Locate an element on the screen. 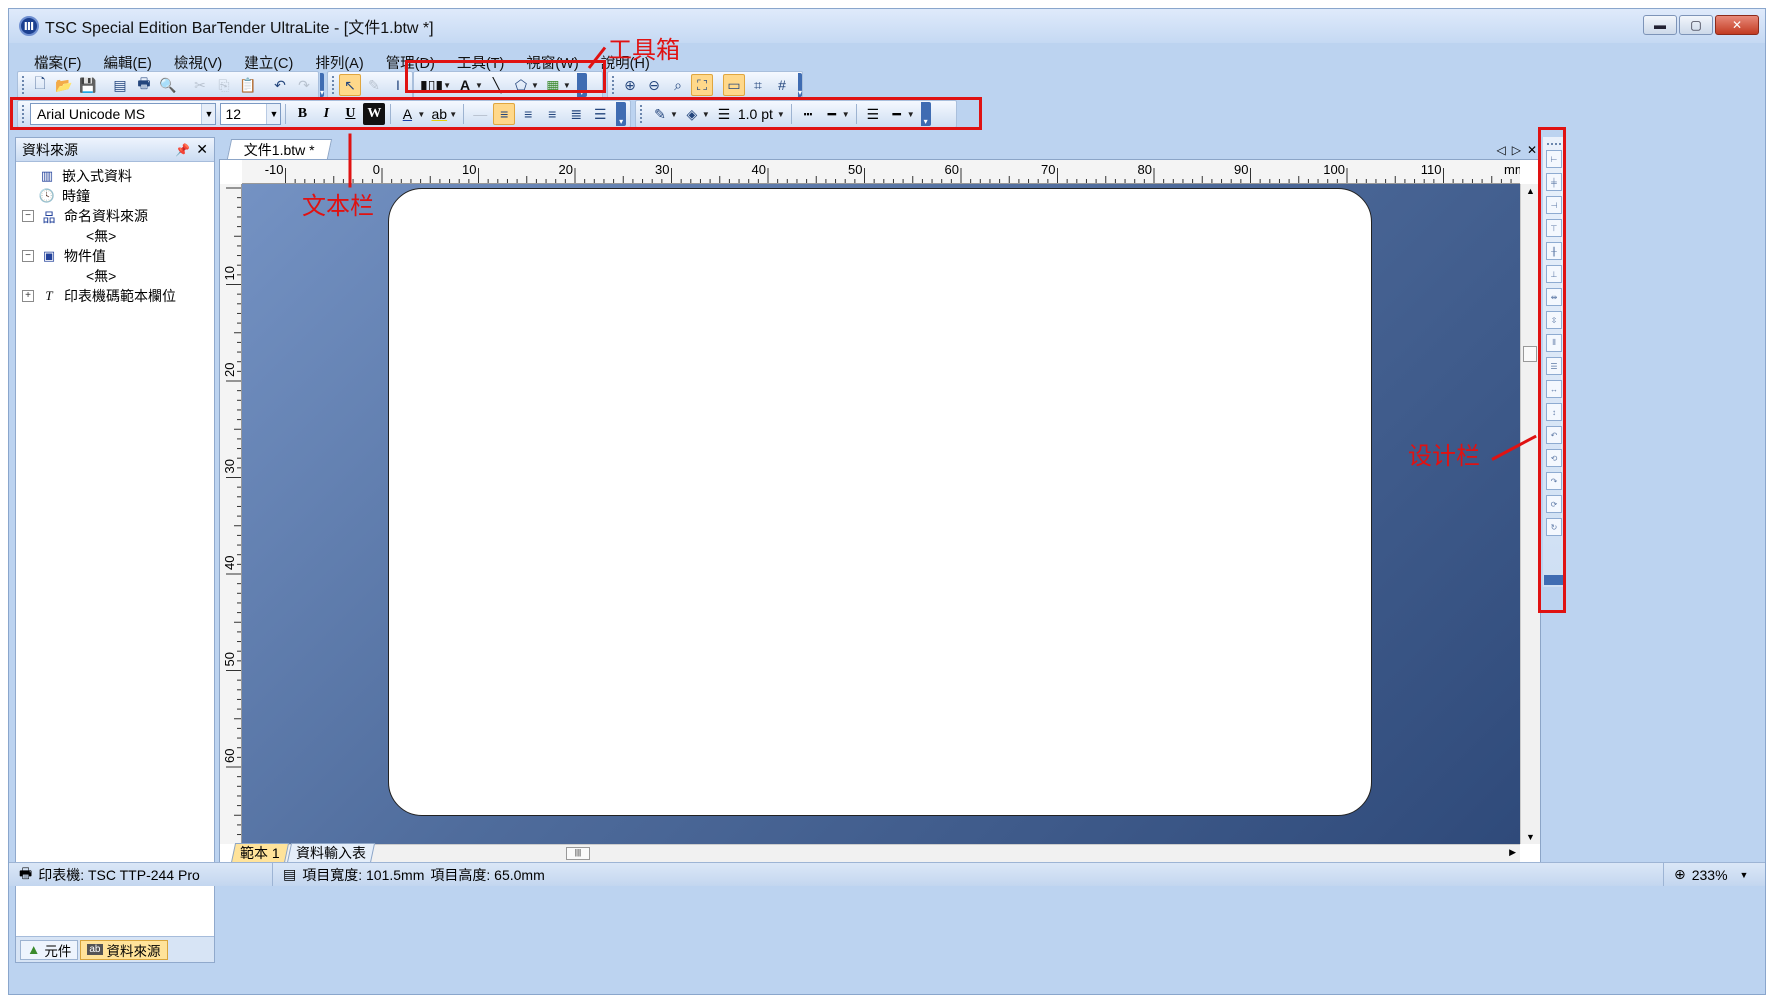 The height and width of the screenshot is (995, 1766). tab-controls: ◁ ▷ ✕ is located at coordinates (1518, 151).